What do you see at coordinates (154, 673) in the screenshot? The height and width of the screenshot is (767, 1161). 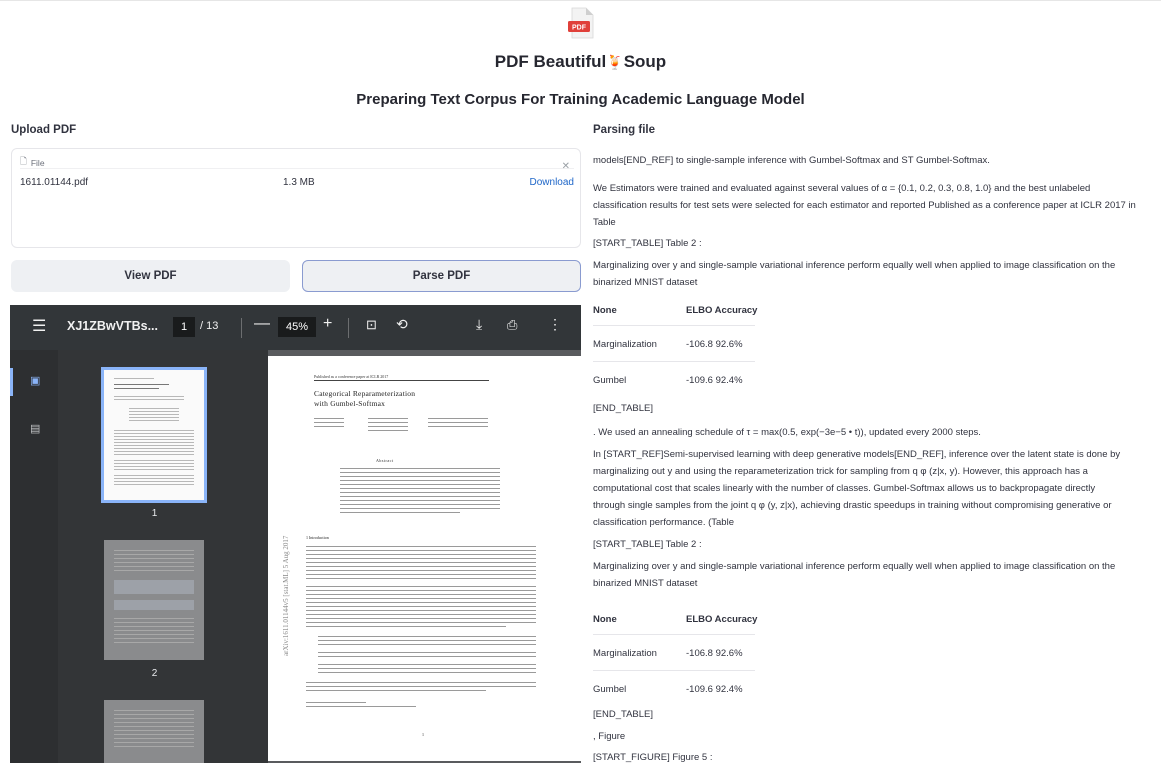 I see `thumbnail-number: 2` at bounding box center [154, 673].